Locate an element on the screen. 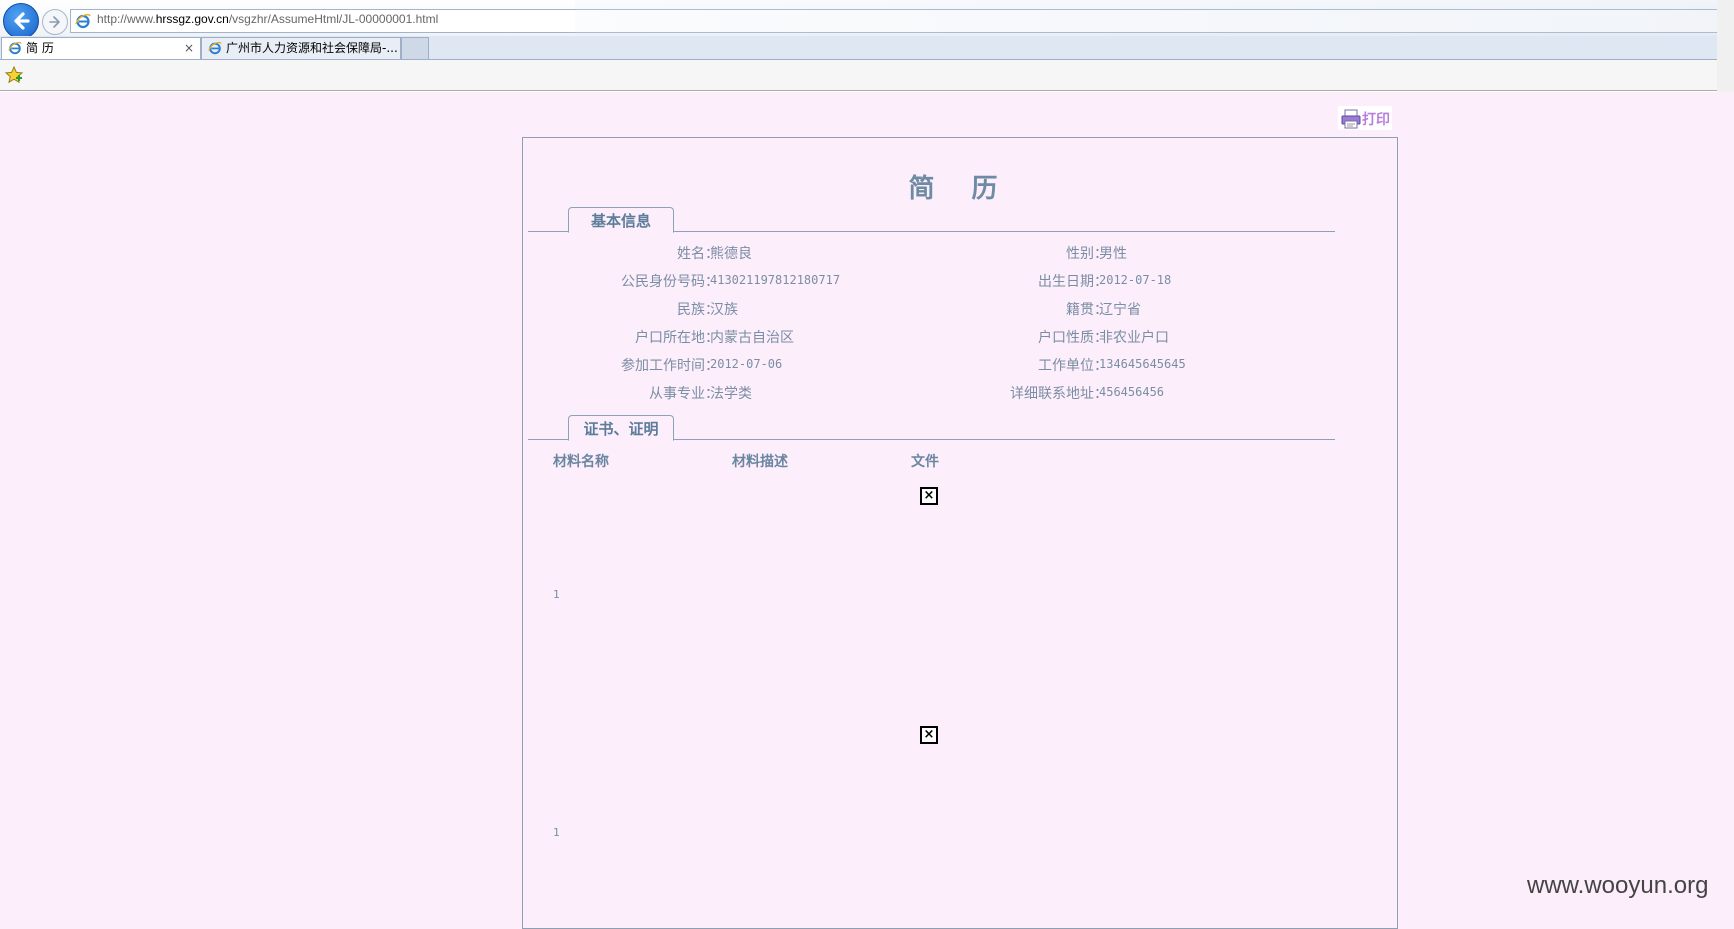 The width and height of the screenshot is (1734, 929). favorites-star-icon is located at coordinates (14, 75).